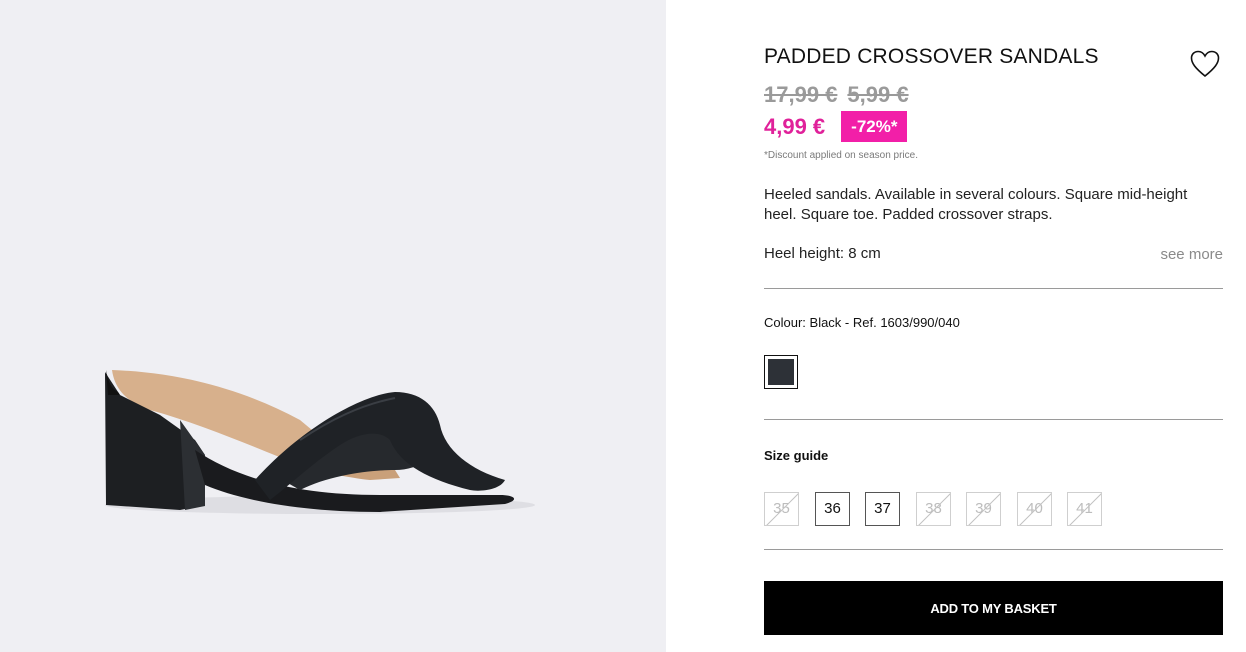  What do you see at coordinates (822, 253) in the screenshot?
I see `heel-height: Heel height: 8 cm` at bounding box center [822, 253].